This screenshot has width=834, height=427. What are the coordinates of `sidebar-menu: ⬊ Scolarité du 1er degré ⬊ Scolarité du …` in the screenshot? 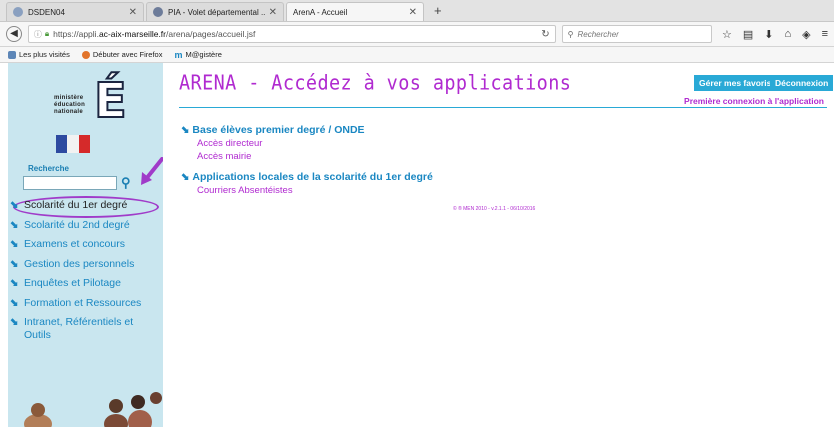 It's located at (85, 270).